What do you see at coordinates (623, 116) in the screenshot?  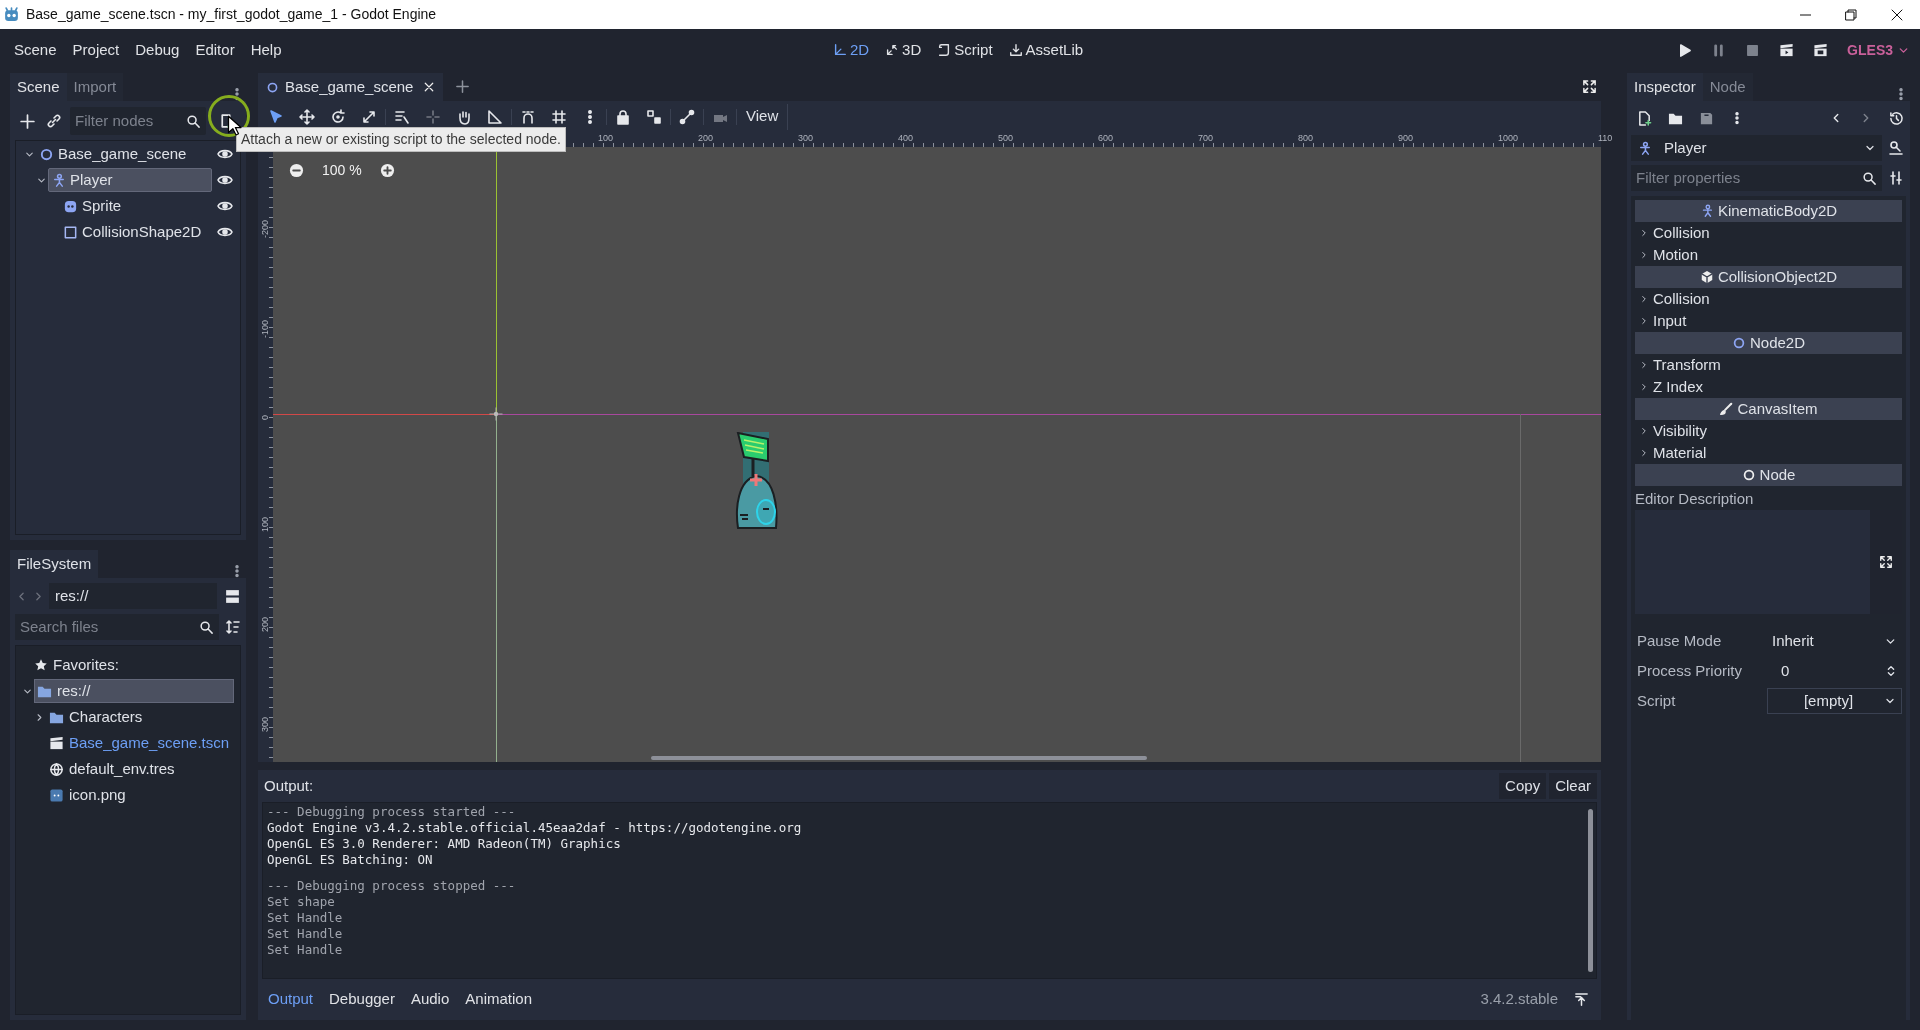 I see `lock-tool-icon` at bounding box center [623, 116].